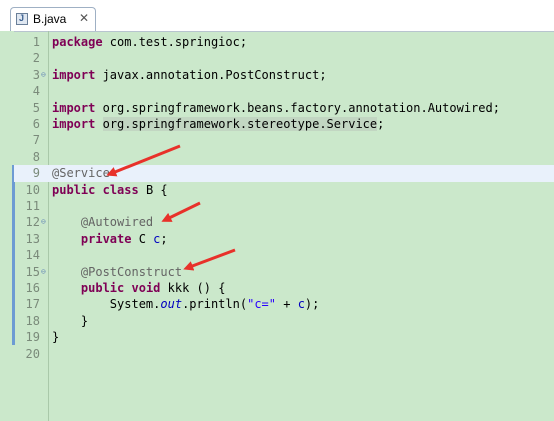 Image resolution: width=554 pixels, height=421 pixels. I want to click on code-line: @PostConstruct, so click(301, 272).